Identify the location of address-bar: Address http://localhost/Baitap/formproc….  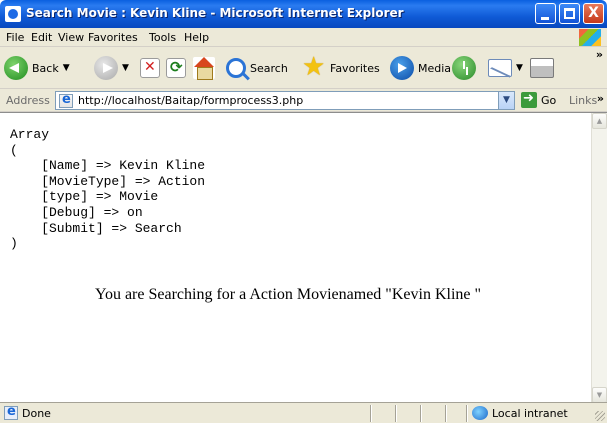
(303, 100).